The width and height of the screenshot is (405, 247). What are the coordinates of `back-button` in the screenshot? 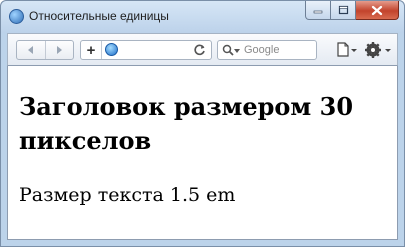 It's located at (31, 50).